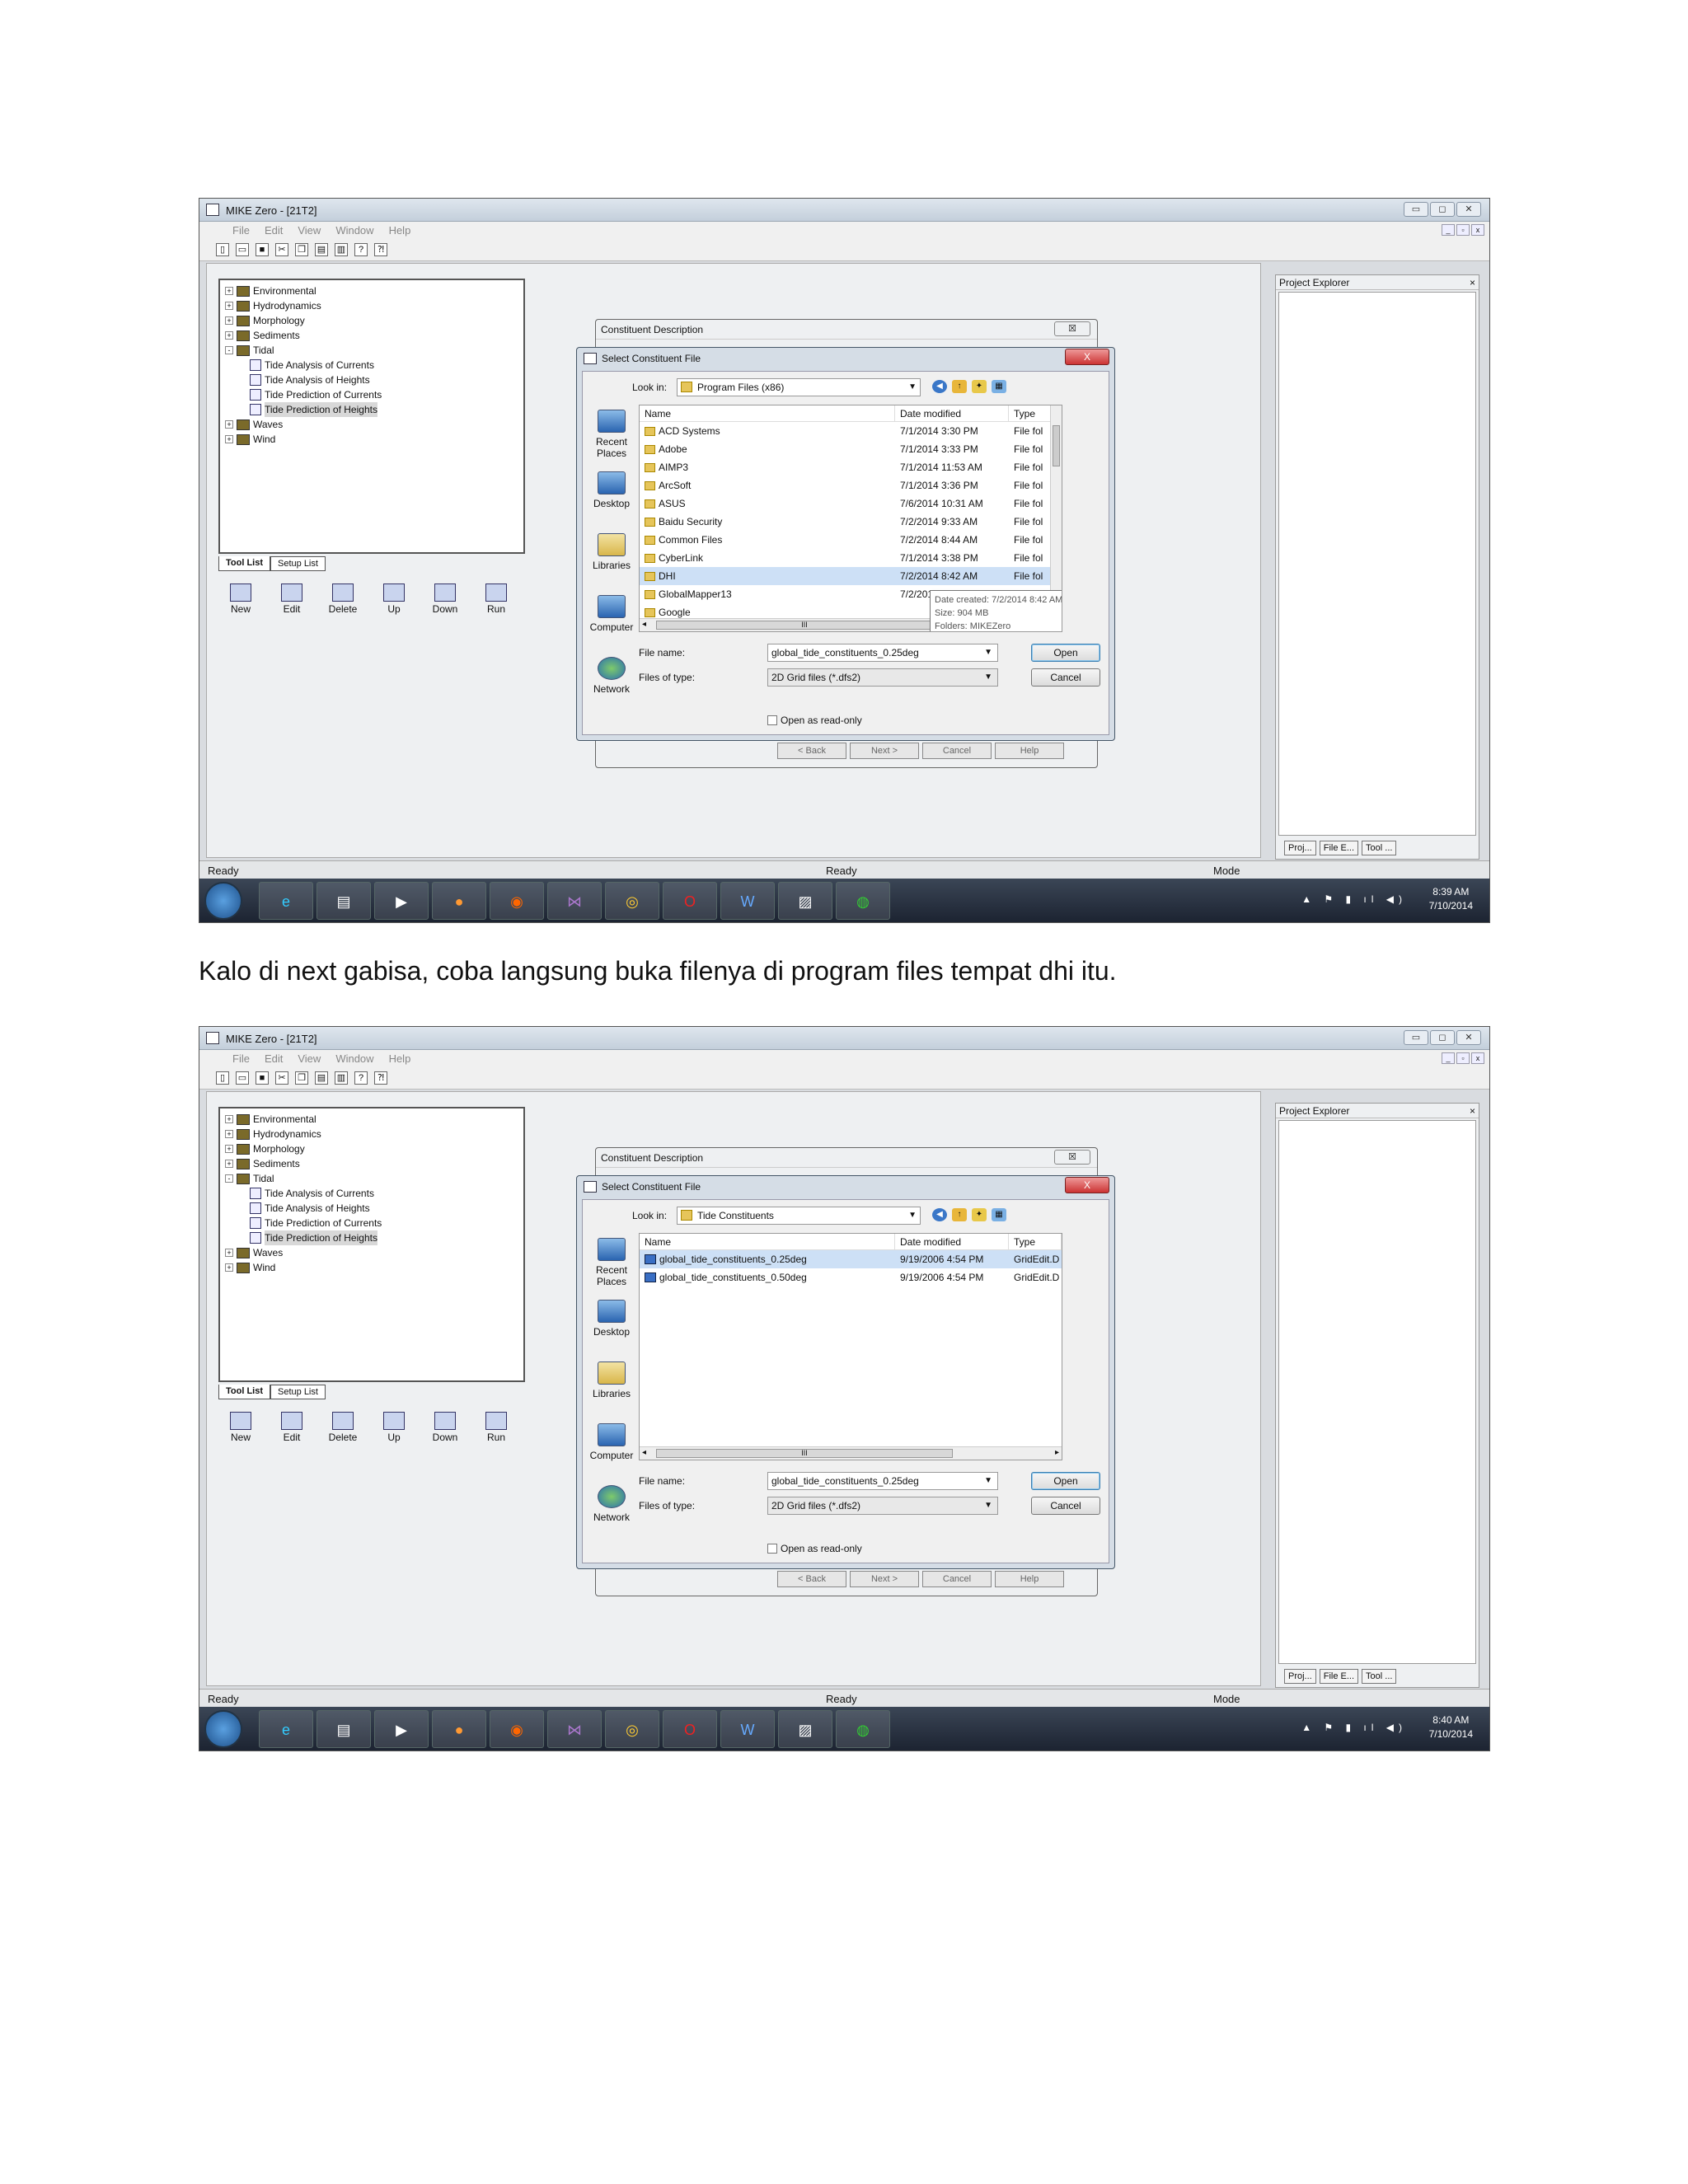 The image size is (1688, 2184). Describe the element at coordinates (301, 1078) in the screenshot. I see `copy-icon: ❐` at that location.